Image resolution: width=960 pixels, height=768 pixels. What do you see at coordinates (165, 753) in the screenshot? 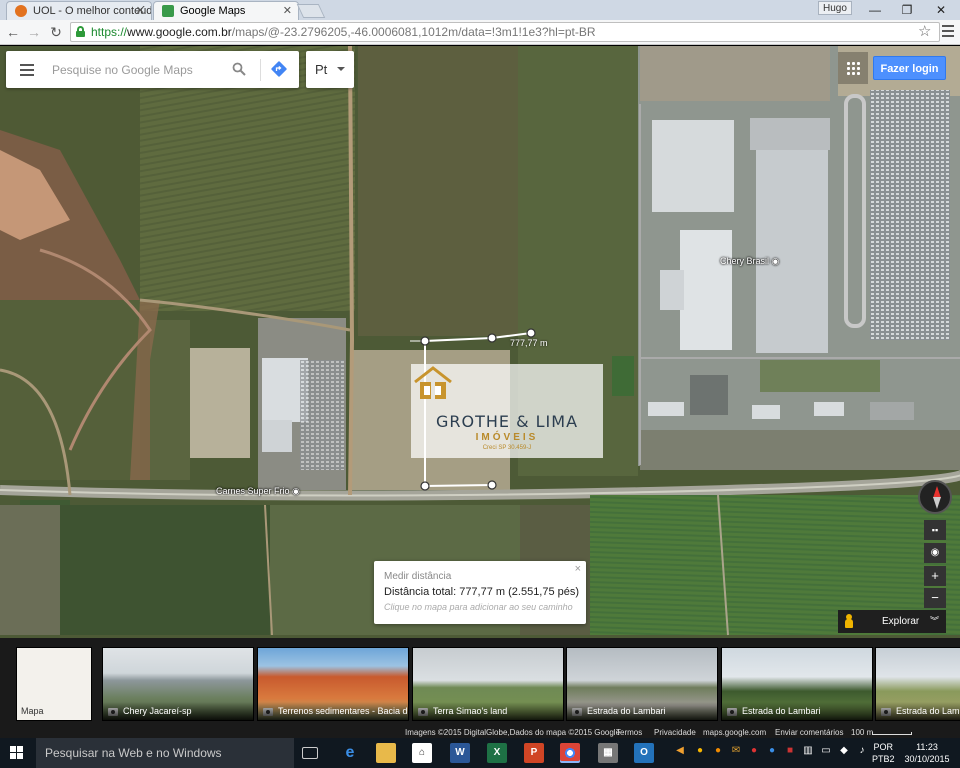
I see `taskbar-search-box: Pesquisar na Web e no Windows` at bounding box center [165, 753].